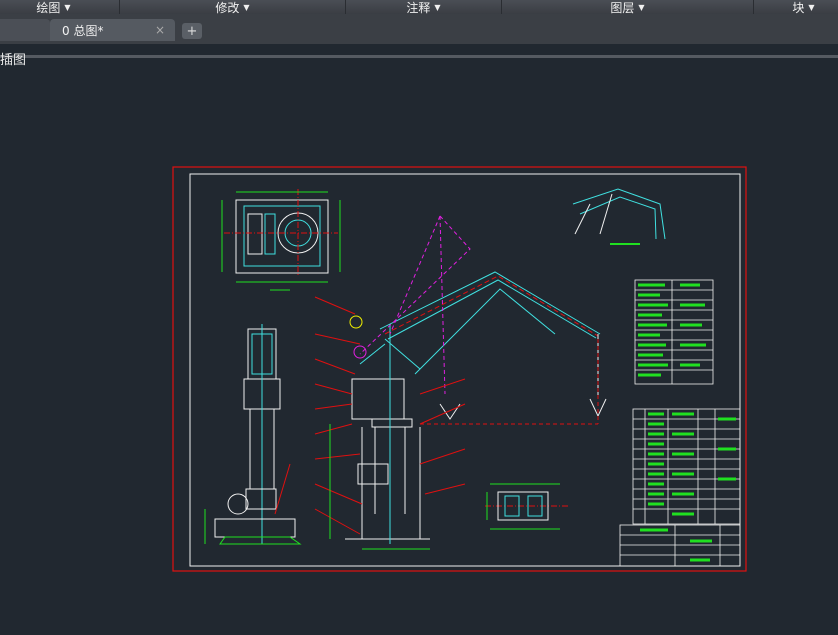 This screenshot has width=838, height=635. I want to click on side-elevation-view, so click(253, 434).